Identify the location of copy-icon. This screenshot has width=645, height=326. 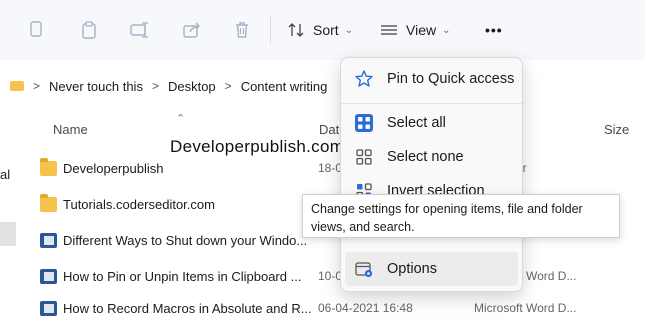
(36, 30).